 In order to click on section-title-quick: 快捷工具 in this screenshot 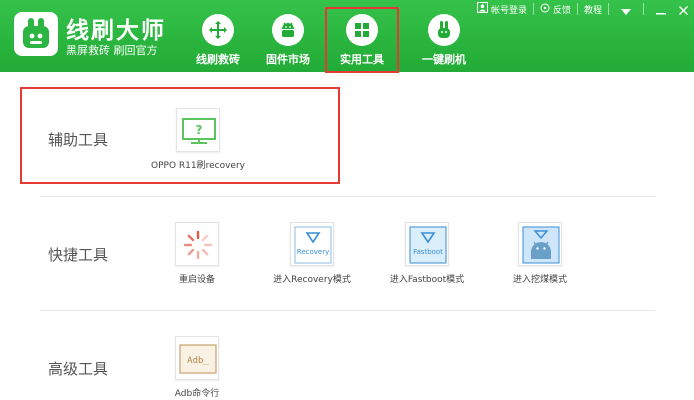, I will do `click(78, 255)`.